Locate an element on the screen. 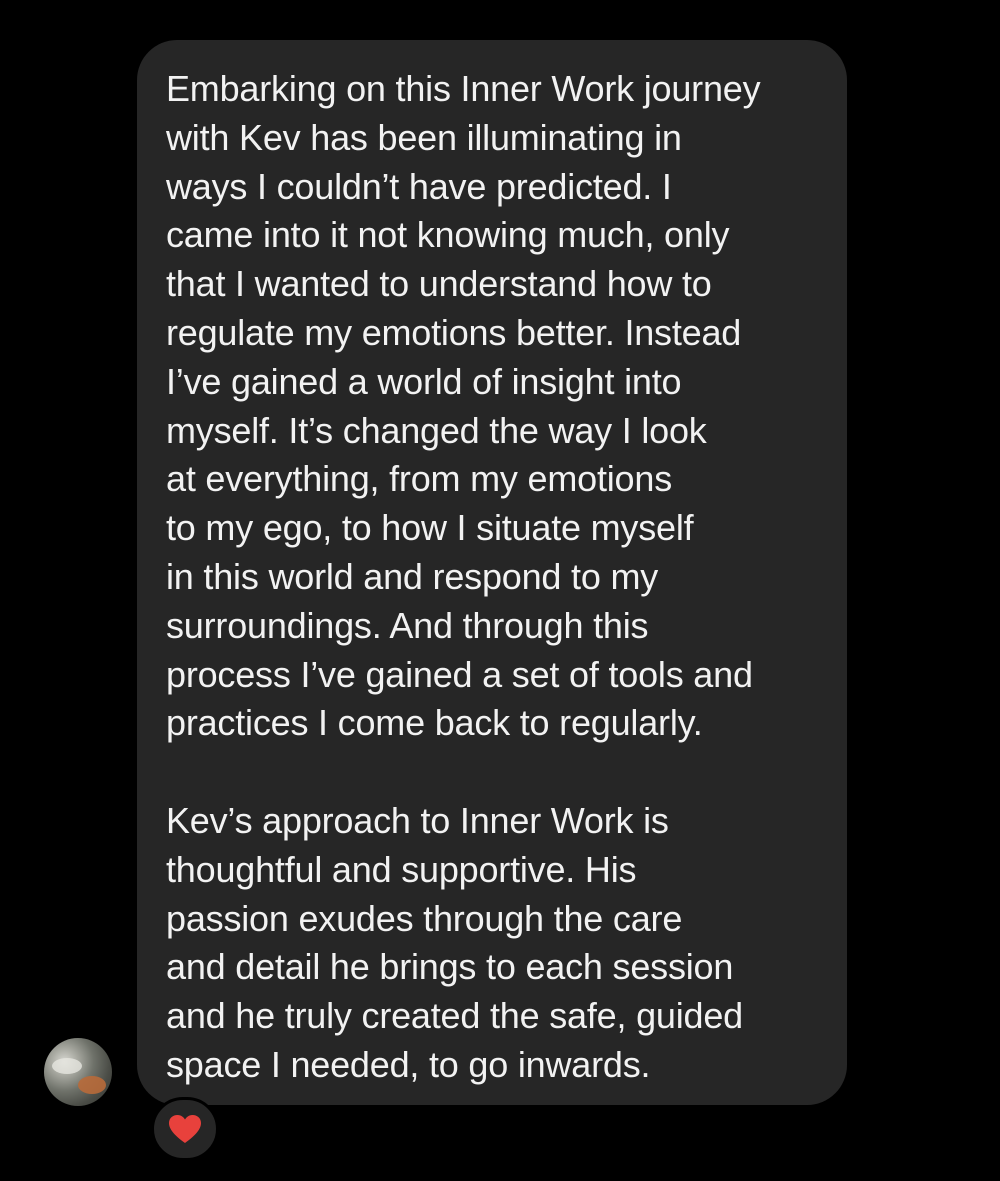 The height and width of the screenshot is (1181, 1000). message-line: in this world and respond to my is located at coordinates (412, 576).